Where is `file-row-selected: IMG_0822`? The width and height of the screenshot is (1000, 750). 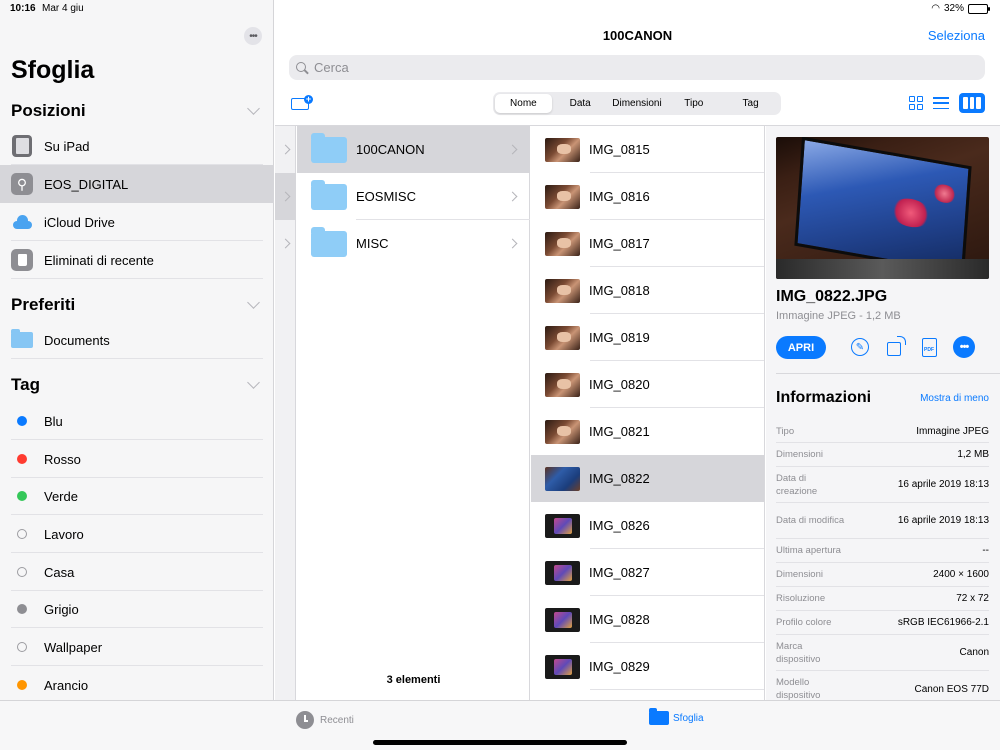 file-row-selected: IMG_0822 is located at coordinates (647, 478).